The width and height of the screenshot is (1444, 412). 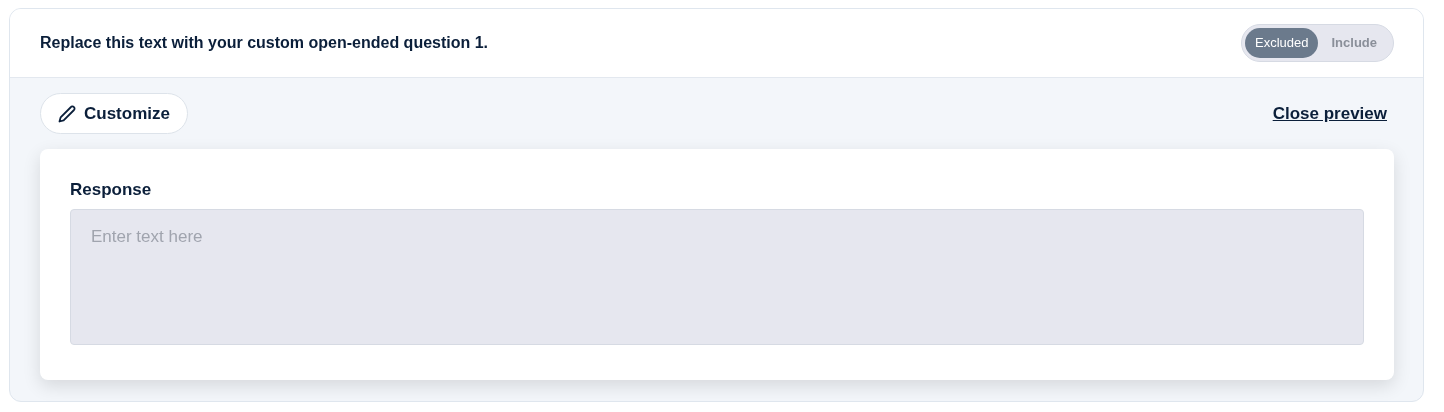 I want to click on toggle-option: Excluded, so click(x=1282, y=43).